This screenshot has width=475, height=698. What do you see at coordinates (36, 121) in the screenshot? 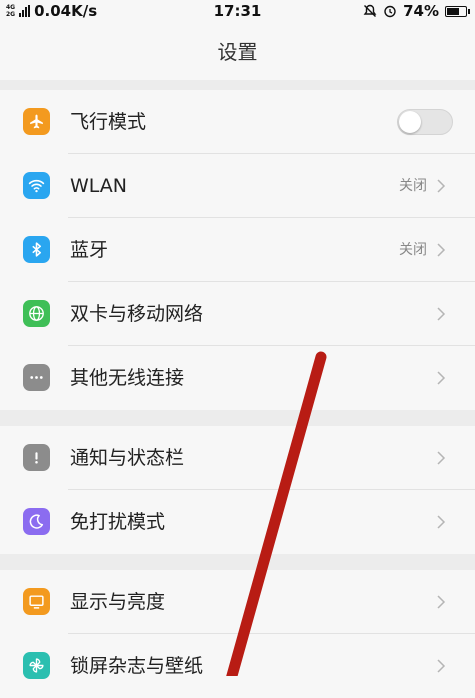
I see `airplane-icon` at bounding box center [36, 121].